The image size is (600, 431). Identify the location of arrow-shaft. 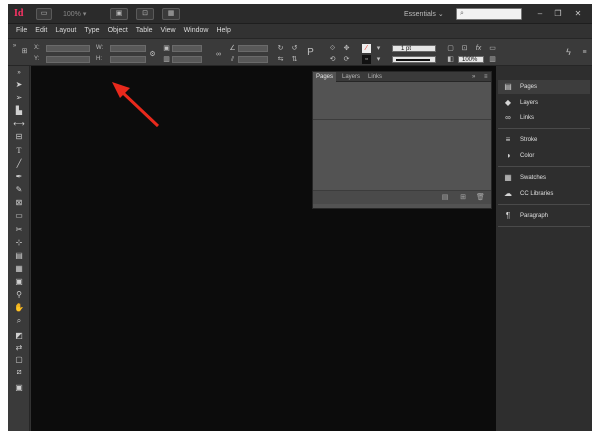
(140, 109).